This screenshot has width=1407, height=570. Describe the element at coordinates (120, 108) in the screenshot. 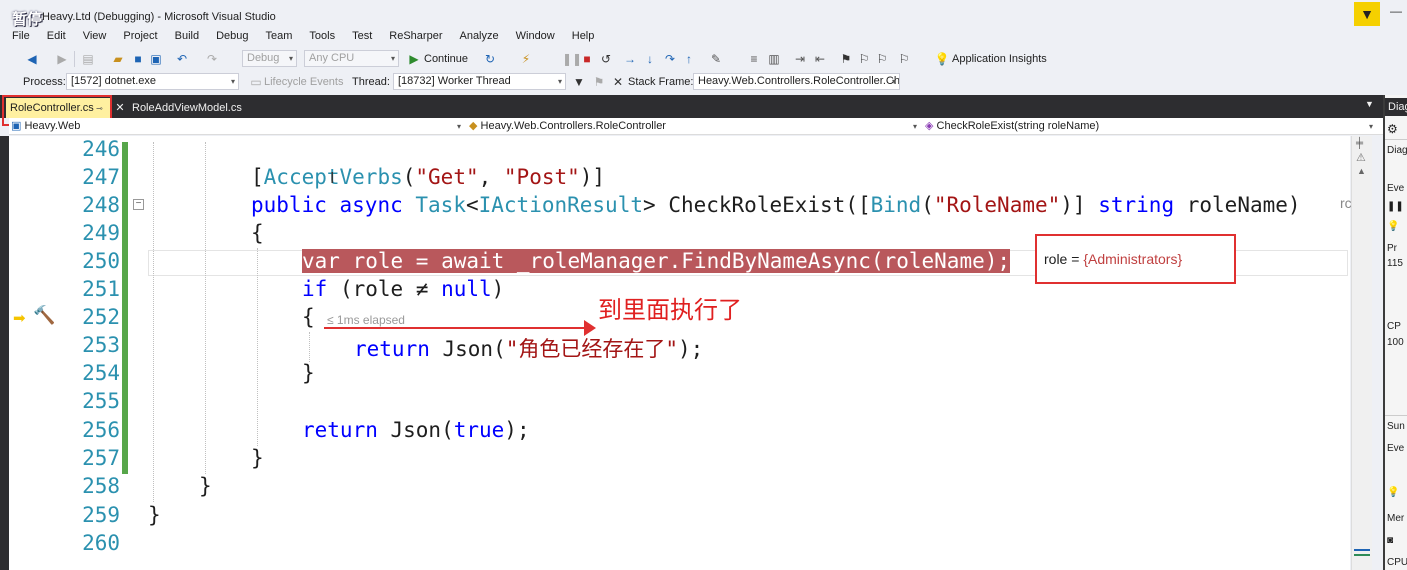

I see `close-icon: ✕` at that location.